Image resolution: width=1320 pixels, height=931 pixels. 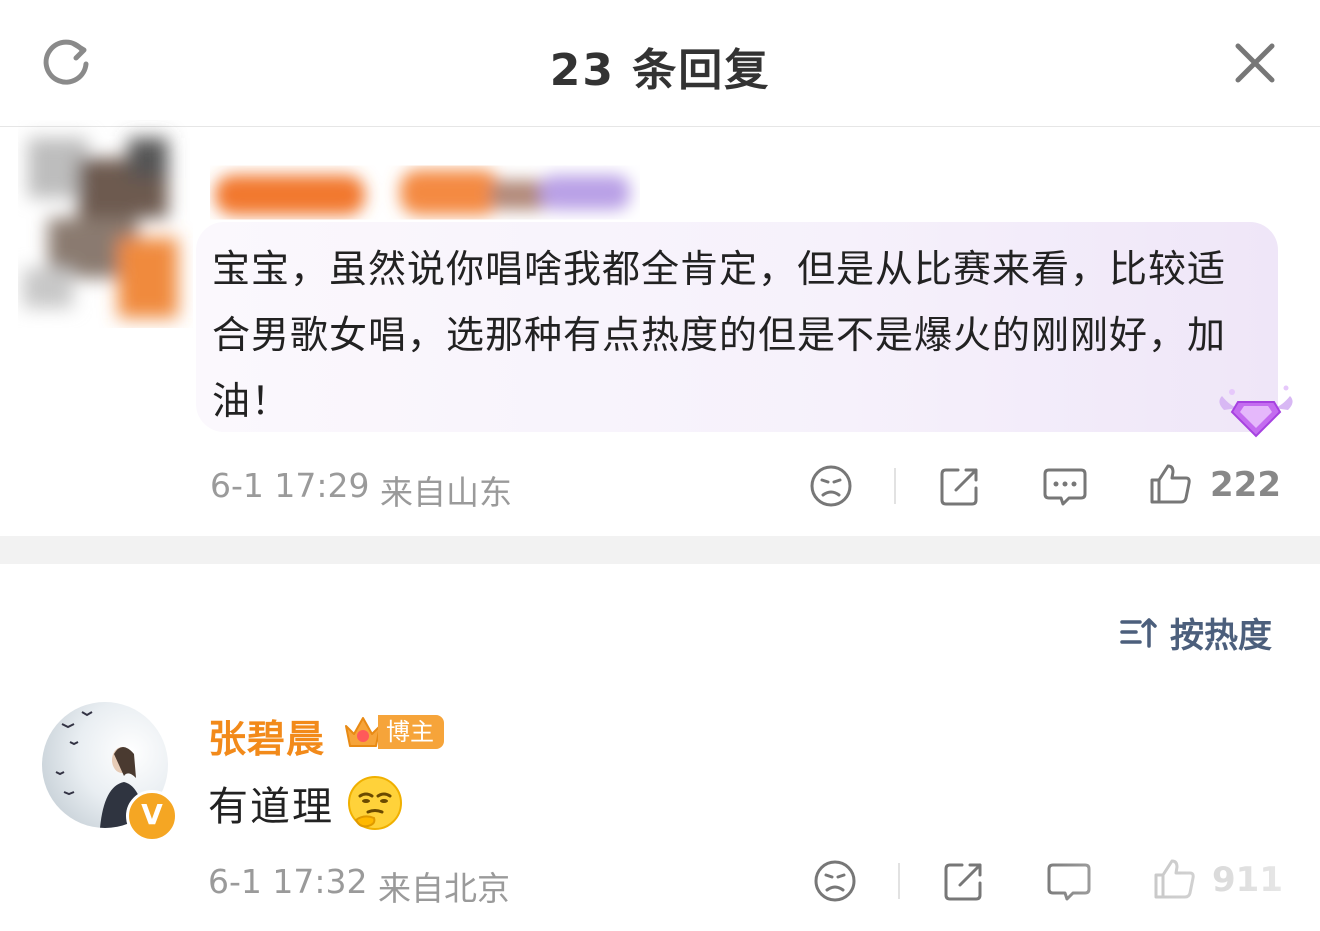 I want to click on header: 23 条回复, so click(x=660, y=63).